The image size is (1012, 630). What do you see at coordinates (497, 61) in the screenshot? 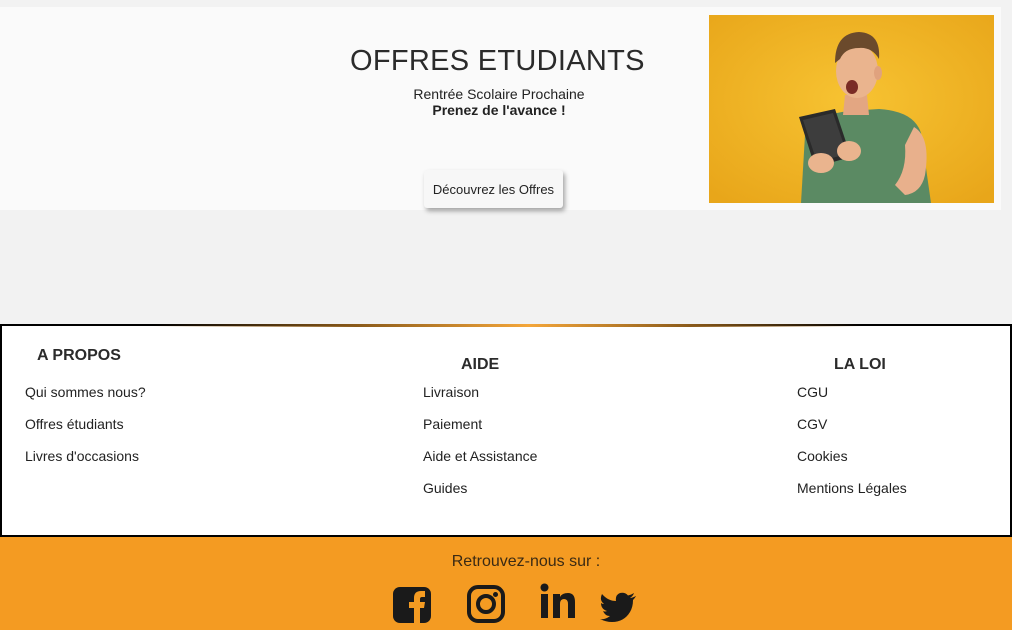
I see `banner-title: OFFRES ETUDIANTS` at bounding box center [497, 61].